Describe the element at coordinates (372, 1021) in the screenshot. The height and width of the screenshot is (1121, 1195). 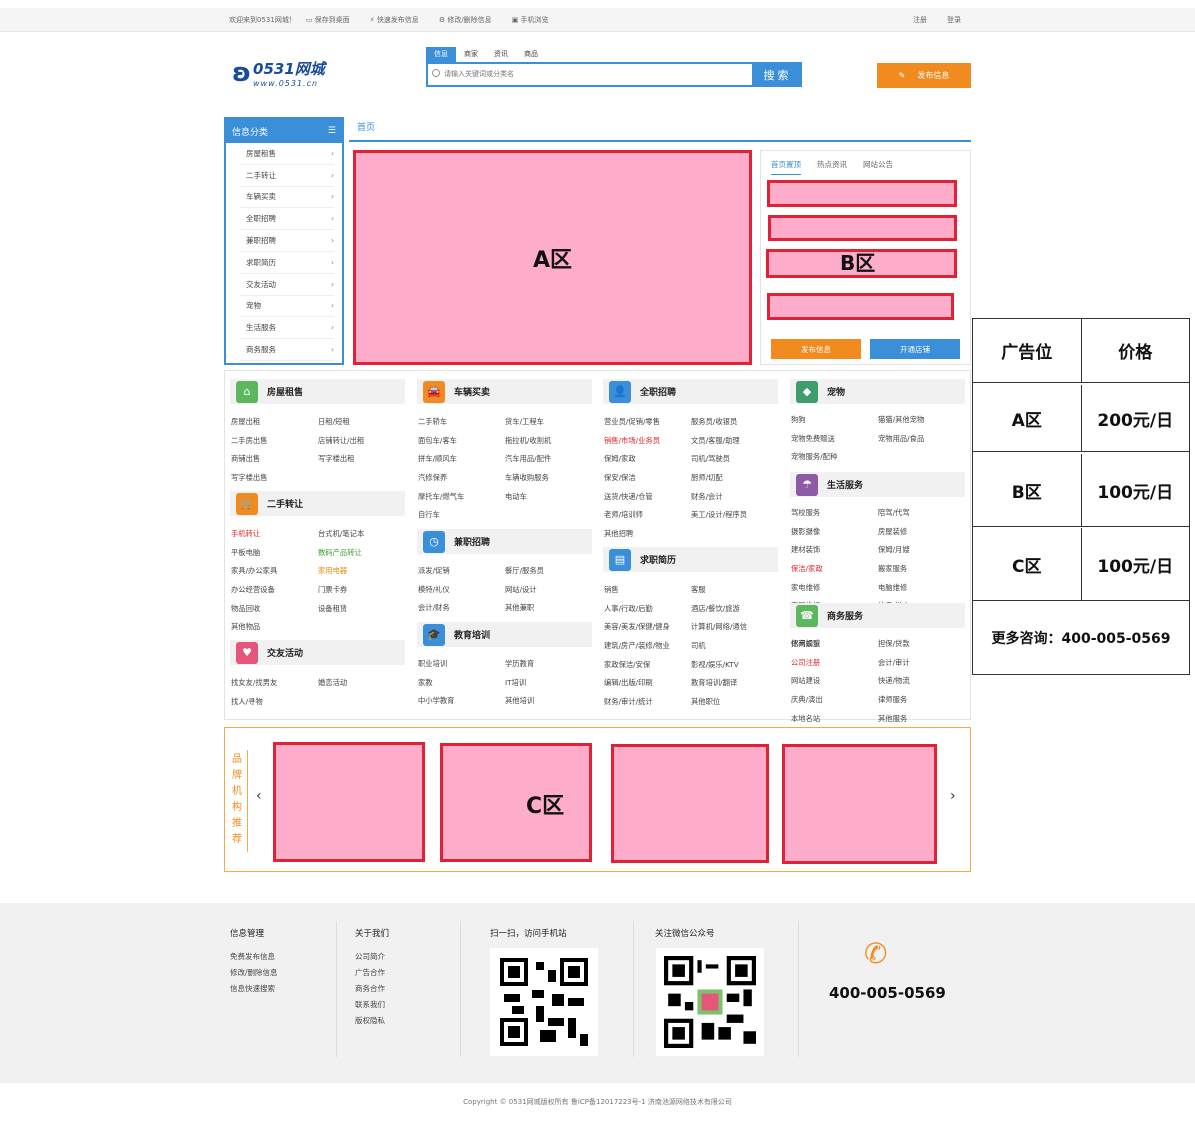
I see `footer-link: 版权隐私` at that location.